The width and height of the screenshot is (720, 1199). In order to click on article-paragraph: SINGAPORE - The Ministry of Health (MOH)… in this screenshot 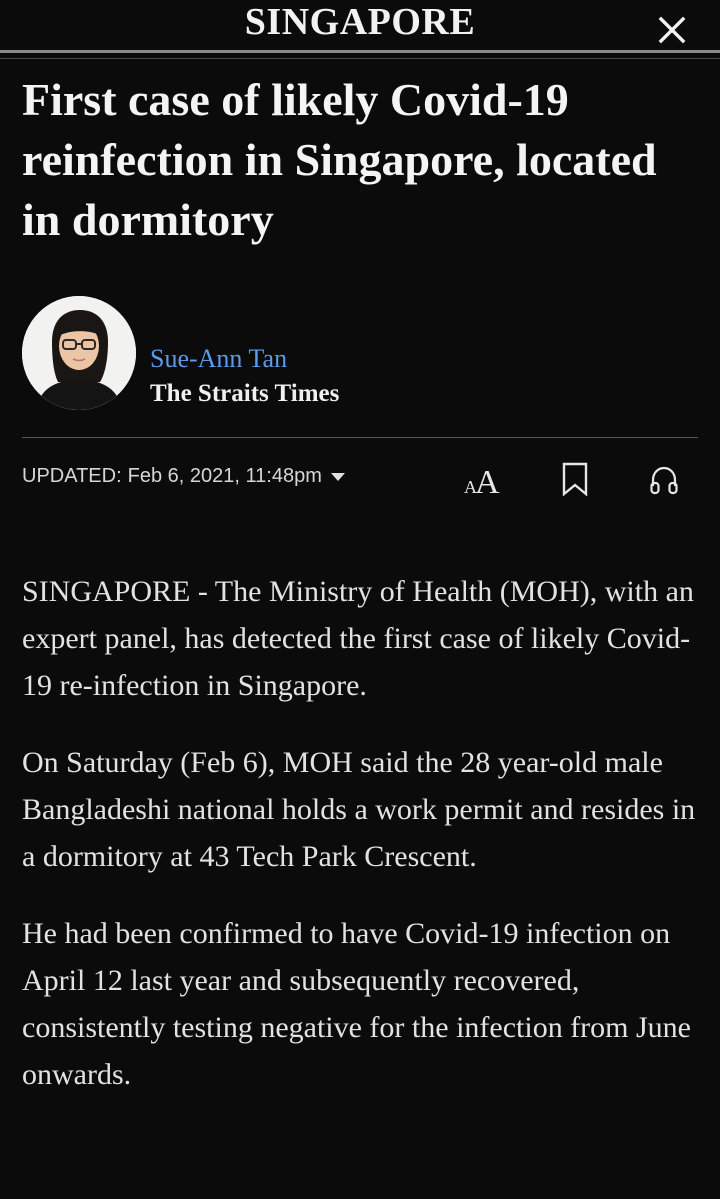, I will do `click(358, 638)`.